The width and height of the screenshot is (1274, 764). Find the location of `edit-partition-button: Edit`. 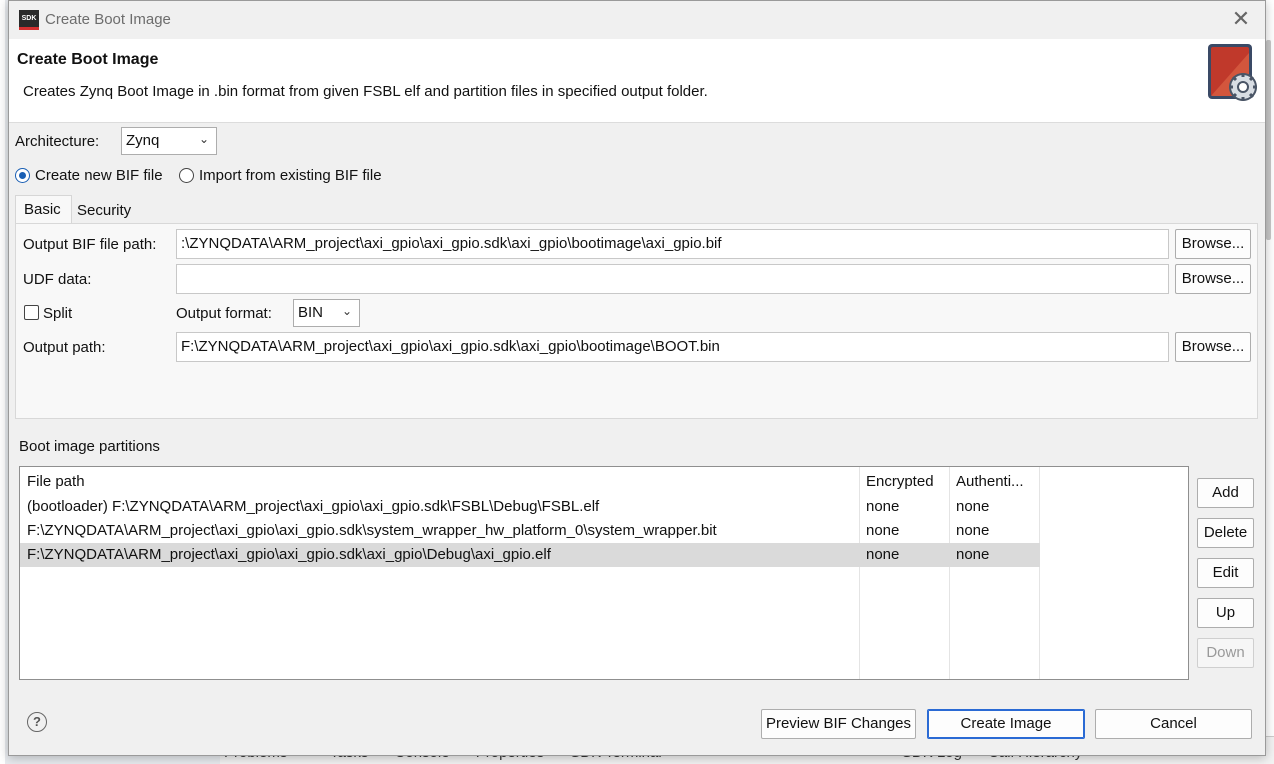

edit-partition-button: Edit is located at coordinates (1225, 573).